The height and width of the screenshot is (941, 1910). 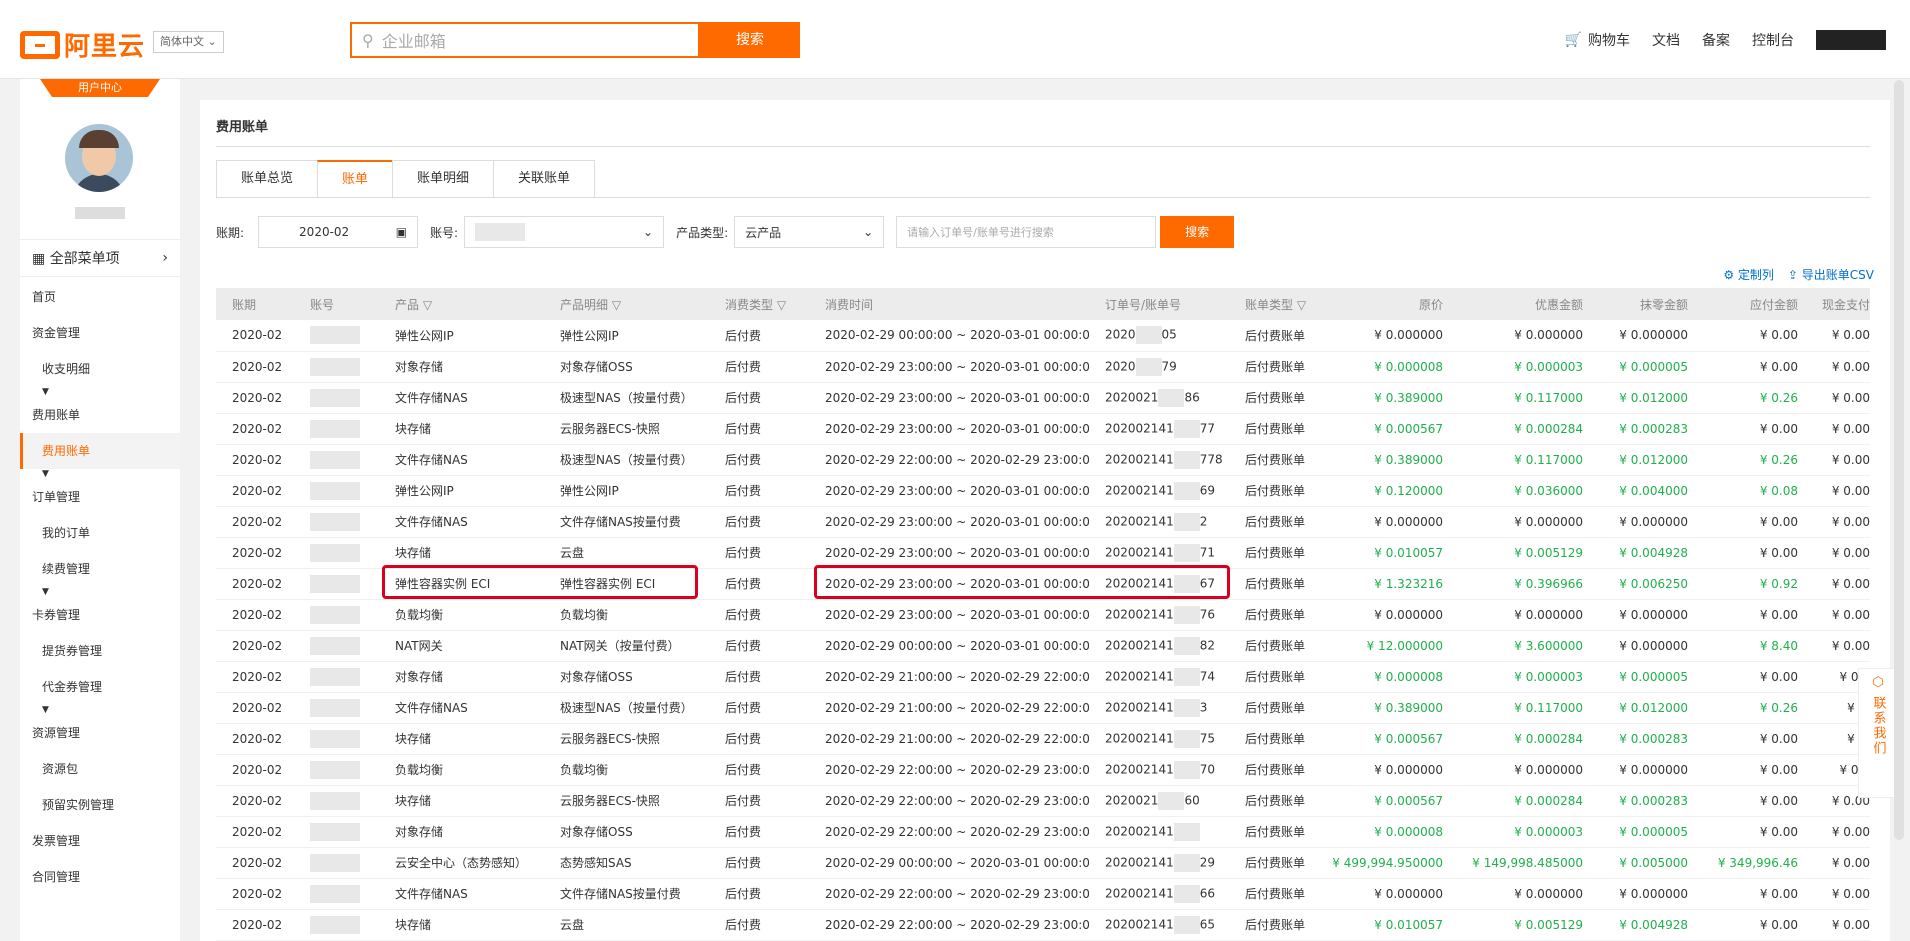 I want to click on table-cell: ¥ 3.600000, so click(x=1548, y=645).